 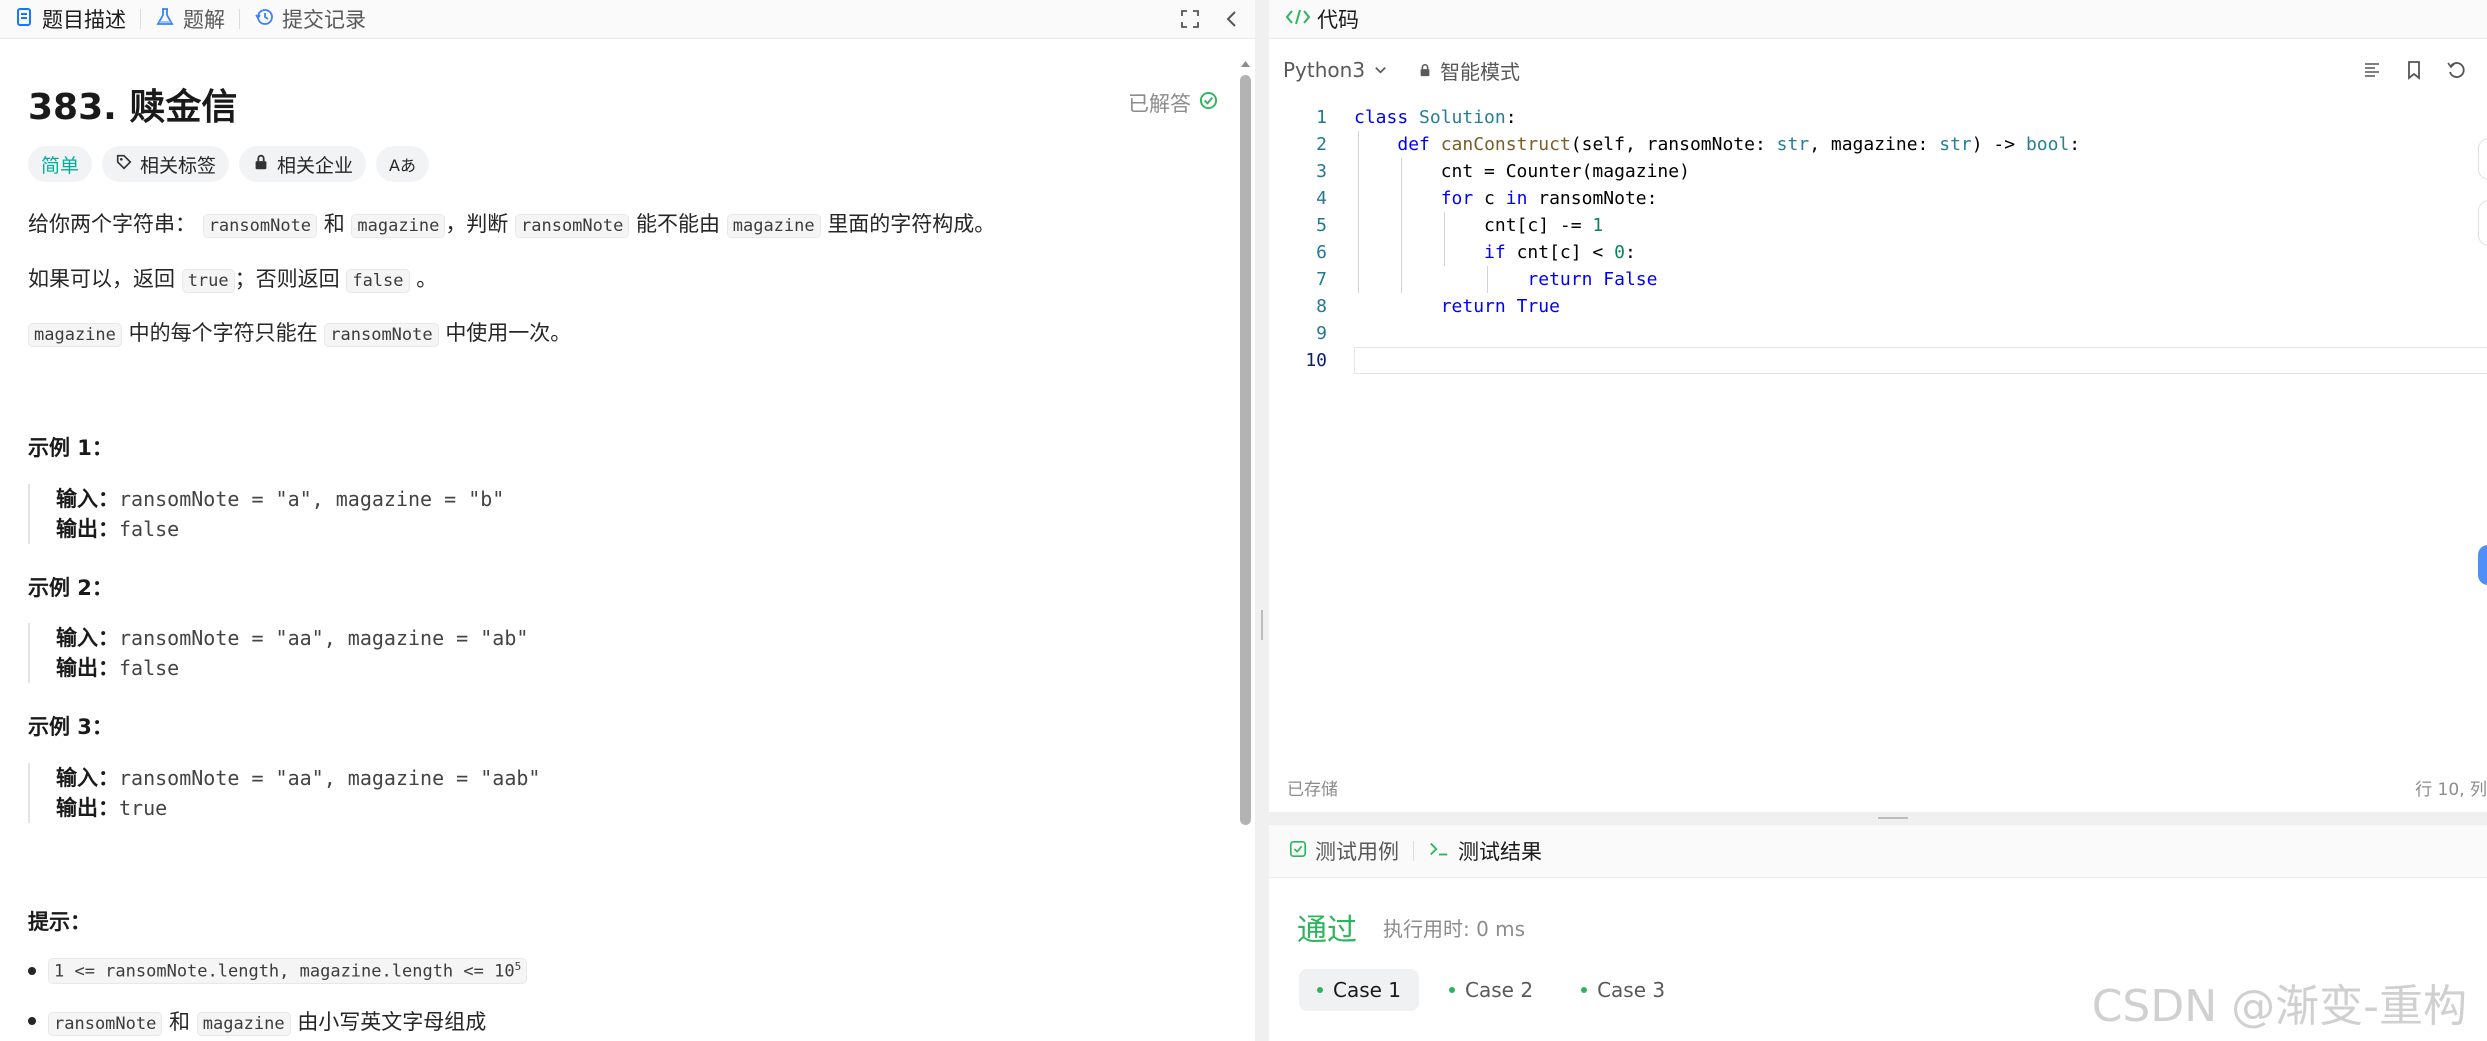 I want to click on line-number: 8, so click(x=1321, y=306).